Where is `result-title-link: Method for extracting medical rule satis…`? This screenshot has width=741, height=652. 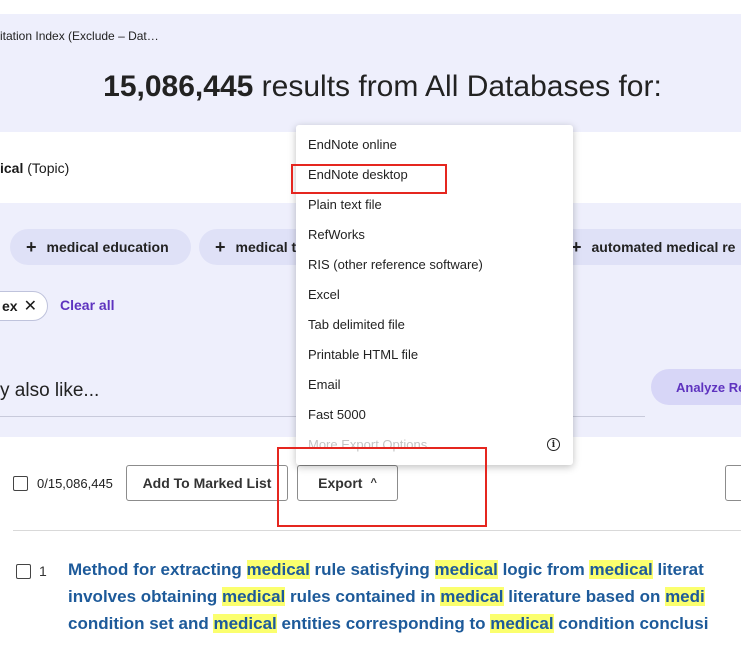
result-title-link: Method for extracting medical rule satis… is located at coordinates (404, 596).